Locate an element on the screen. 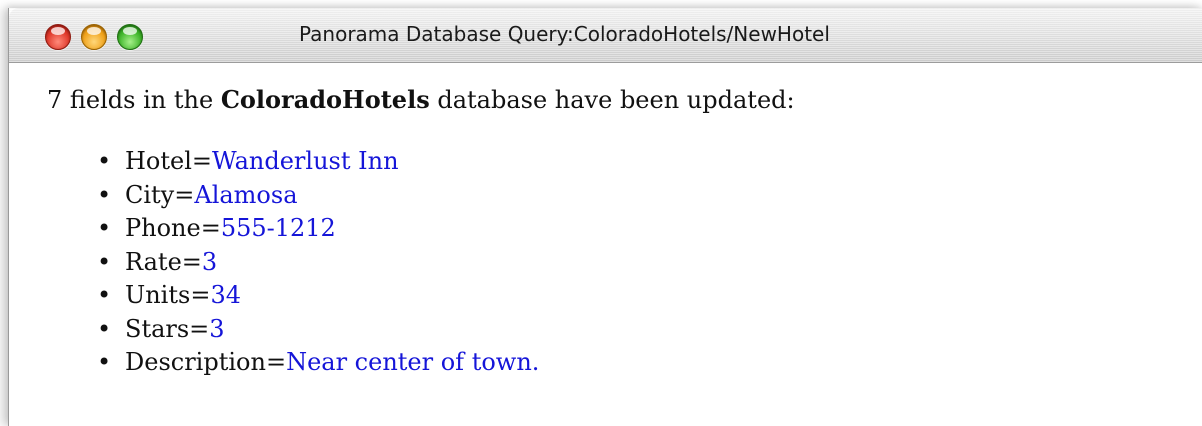 Image resolution: width=1202 pixels, height=426 pixels. field-name: Phone= is located at coordinates (173, 228).